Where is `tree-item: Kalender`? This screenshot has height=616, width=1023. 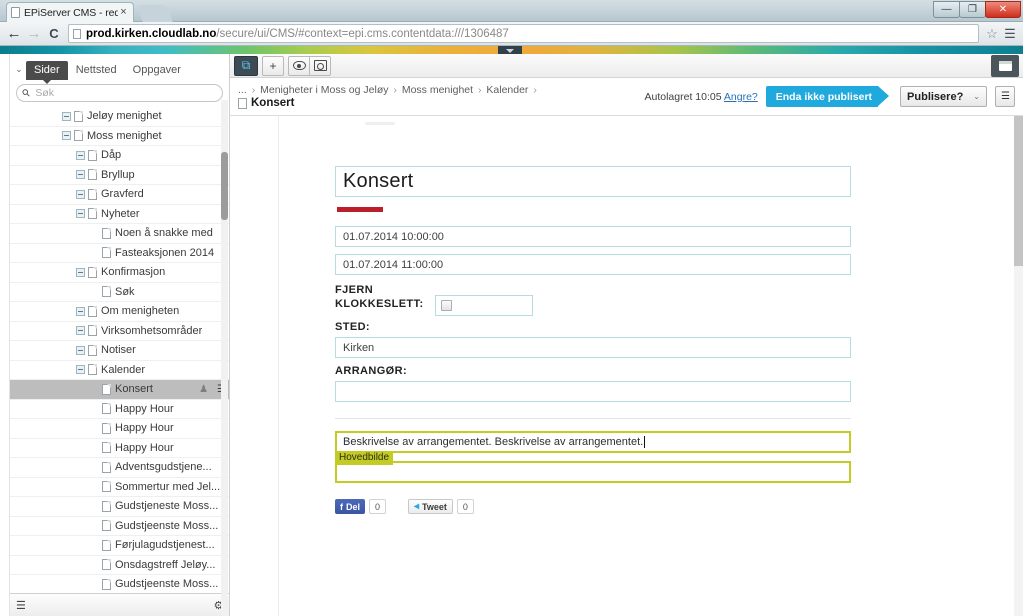
tree-item: Kalender is located at coordinates (119, 370).